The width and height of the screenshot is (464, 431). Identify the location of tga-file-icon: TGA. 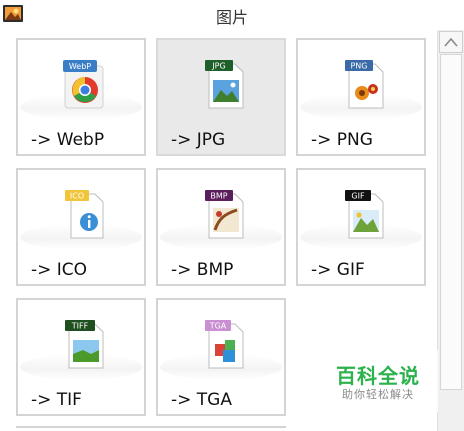
(224, 344).